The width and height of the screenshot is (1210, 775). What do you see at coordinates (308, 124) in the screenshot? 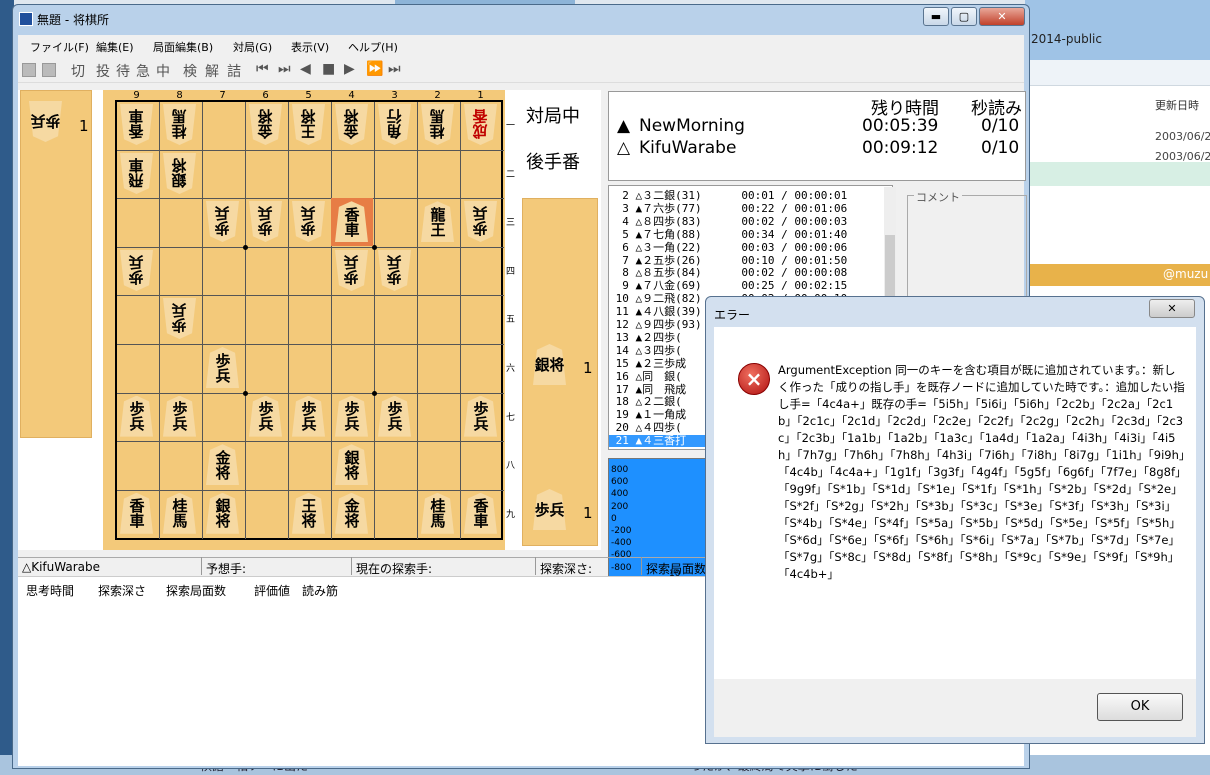
I see `gote-piece: 王将` at bounding box center [308, 124].